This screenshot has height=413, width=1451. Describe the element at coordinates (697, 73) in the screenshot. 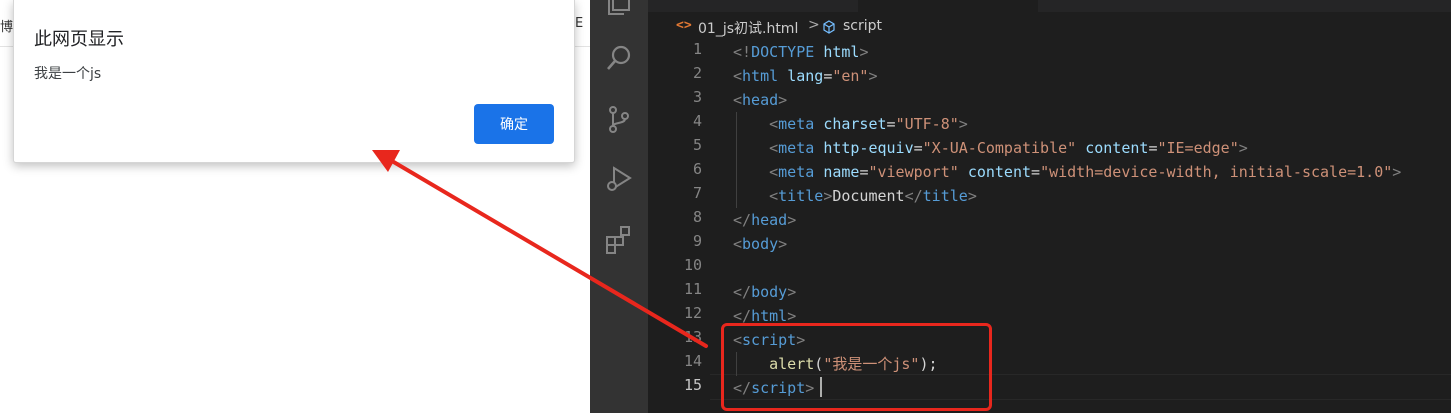

I see `line-number: 2` at that location.